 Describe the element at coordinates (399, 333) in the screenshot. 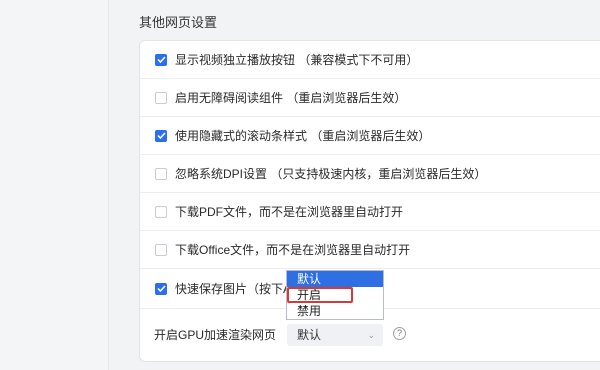

I see `question-circle-icon: ?` at that location.